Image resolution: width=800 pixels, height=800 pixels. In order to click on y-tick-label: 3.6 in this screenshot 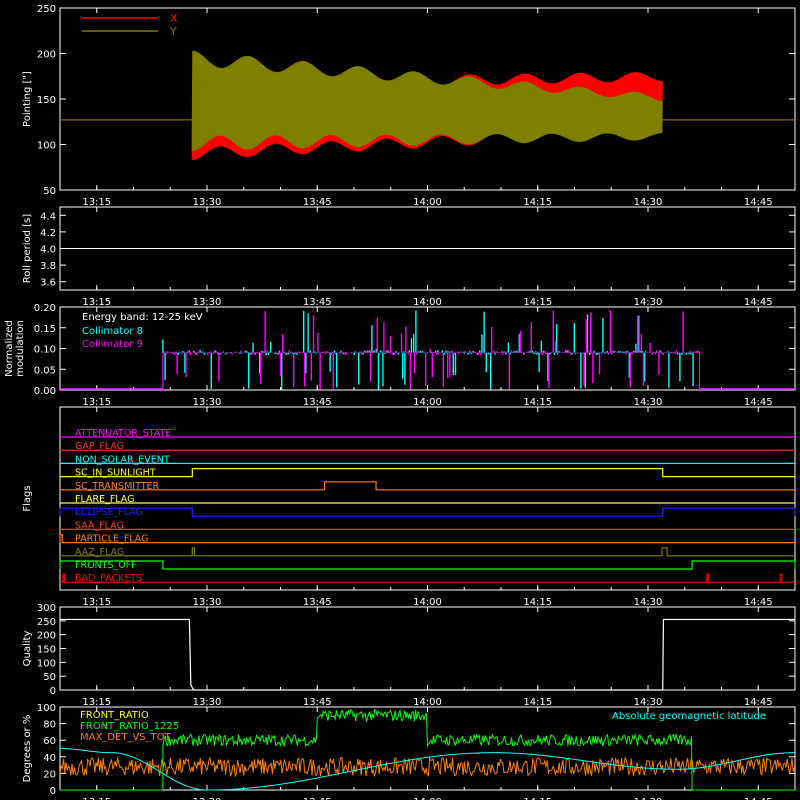, I will do `click(48, 283)`.